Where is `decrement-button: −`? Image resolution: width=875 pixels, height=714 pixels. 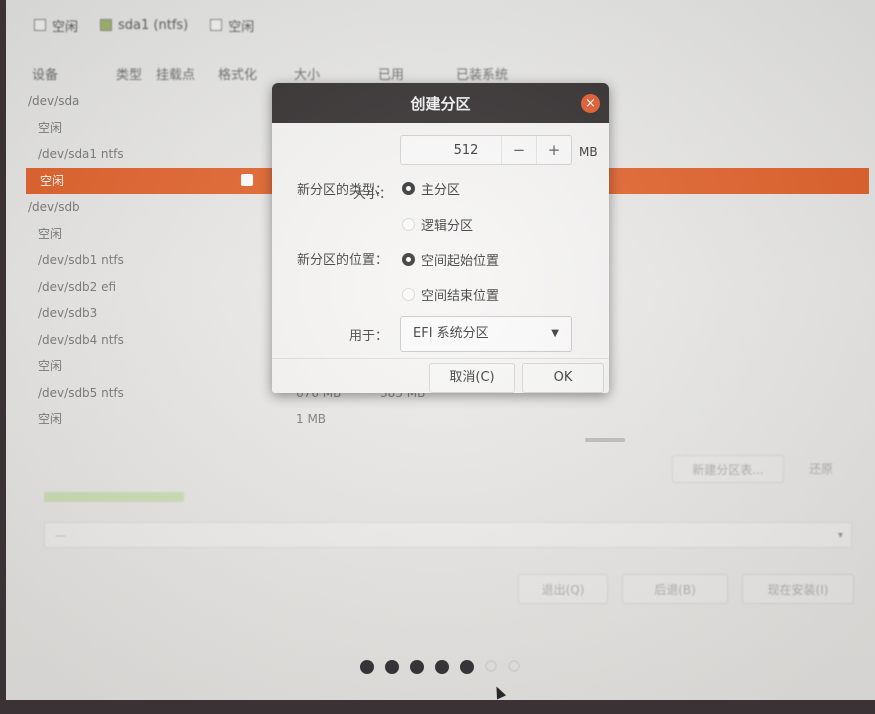
decrement-button: − is located at coordinates (518, 150).